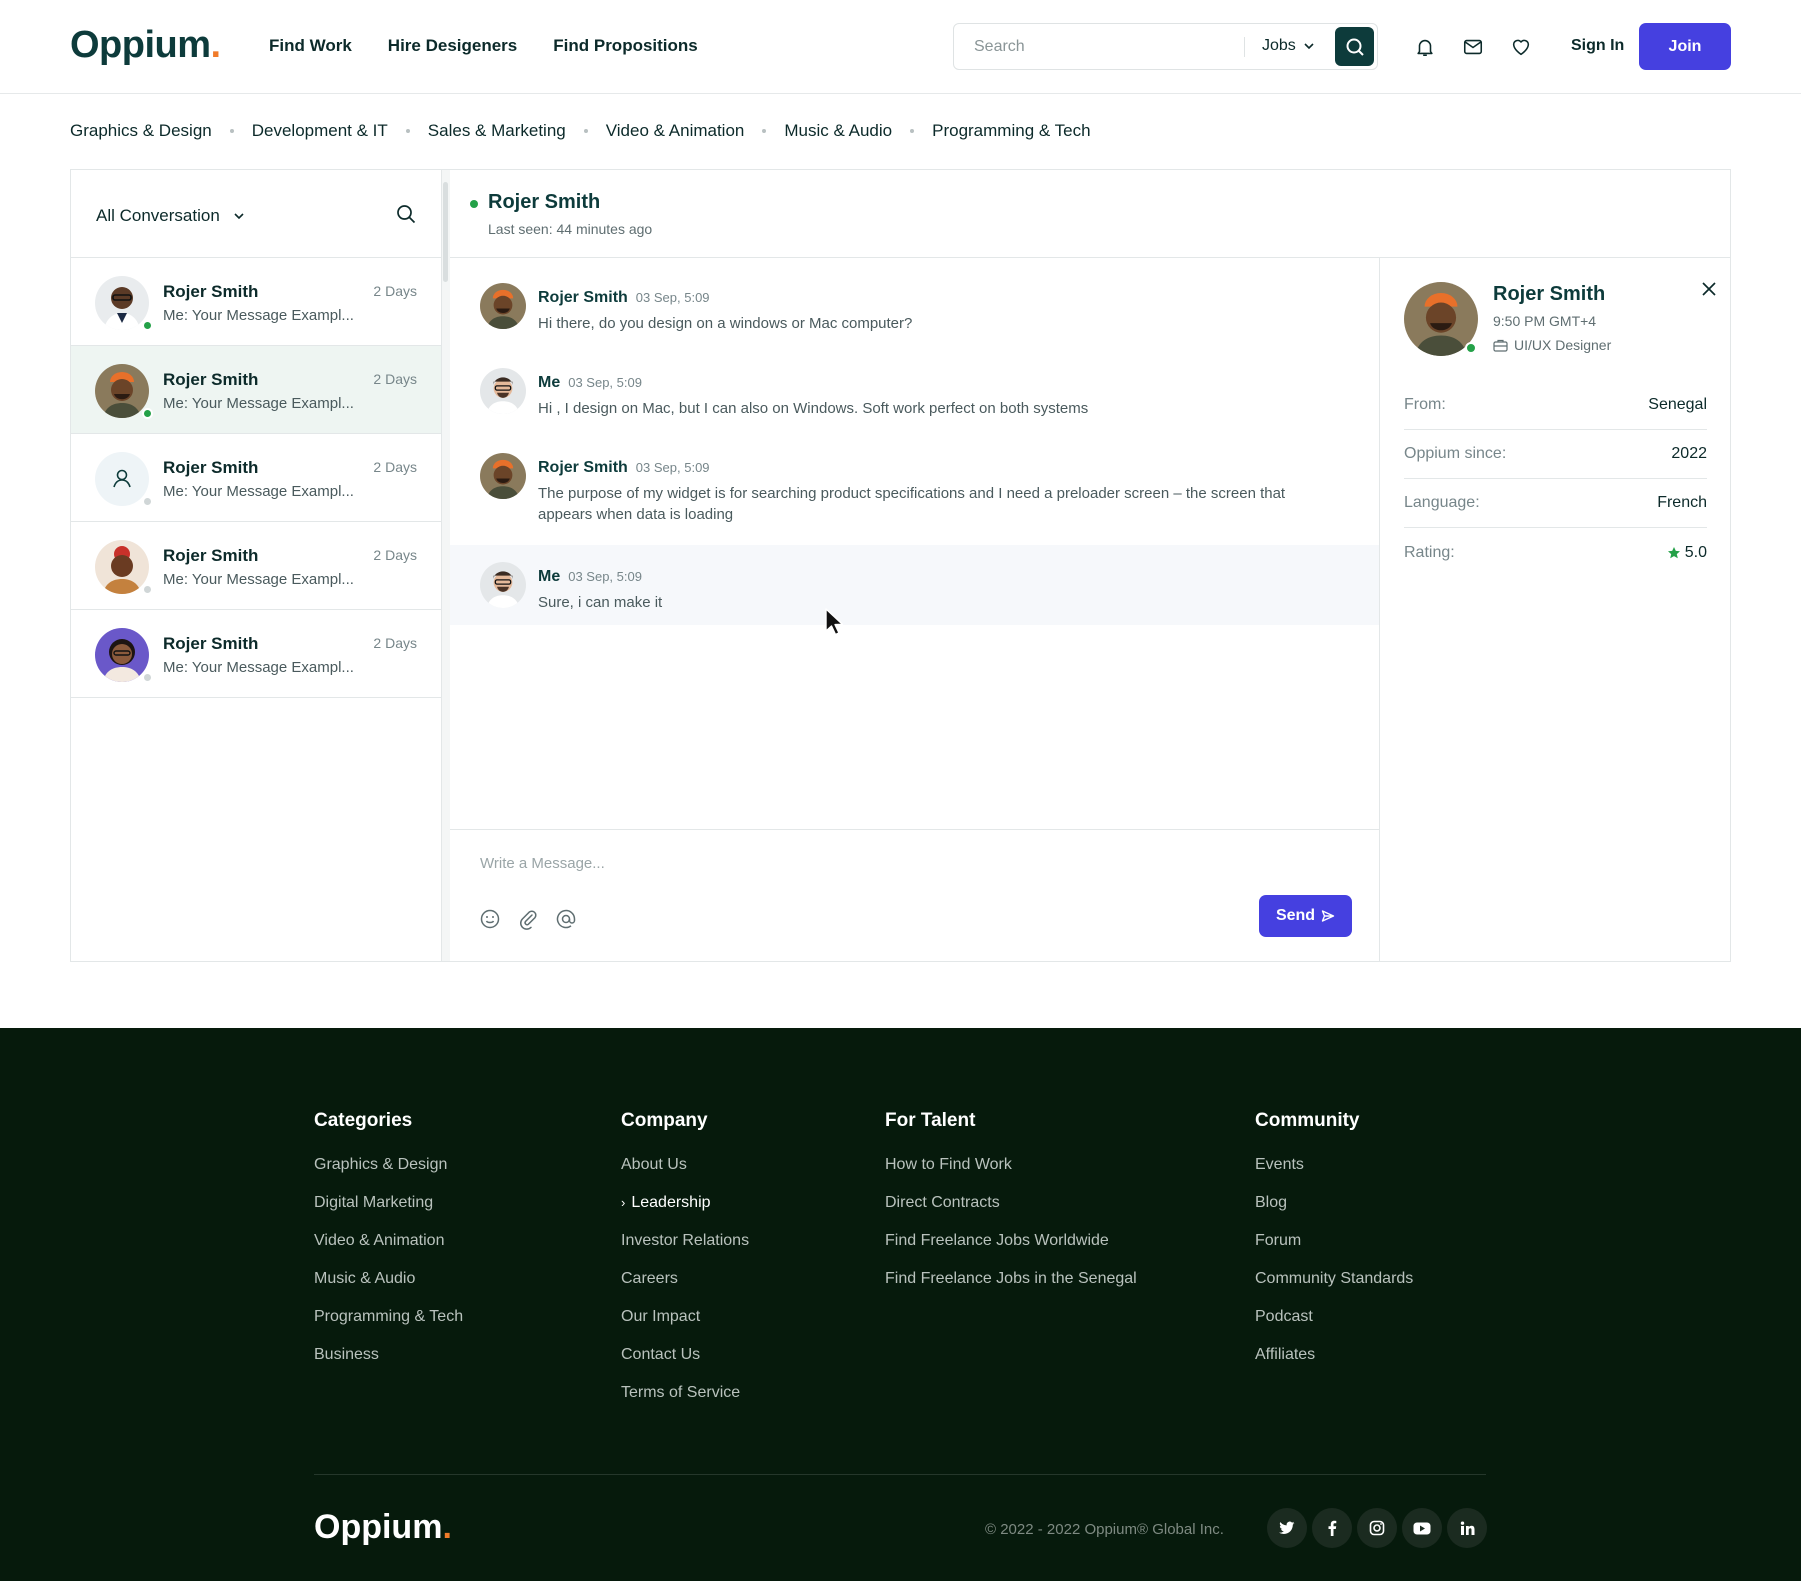 The height and width of the screenshot is (1581, 1801). What do you see at coordinates (452, 46) in the screenshot?
I see `nav-hire-designers: Hire Desigeners` at bounding box center [452, 46].